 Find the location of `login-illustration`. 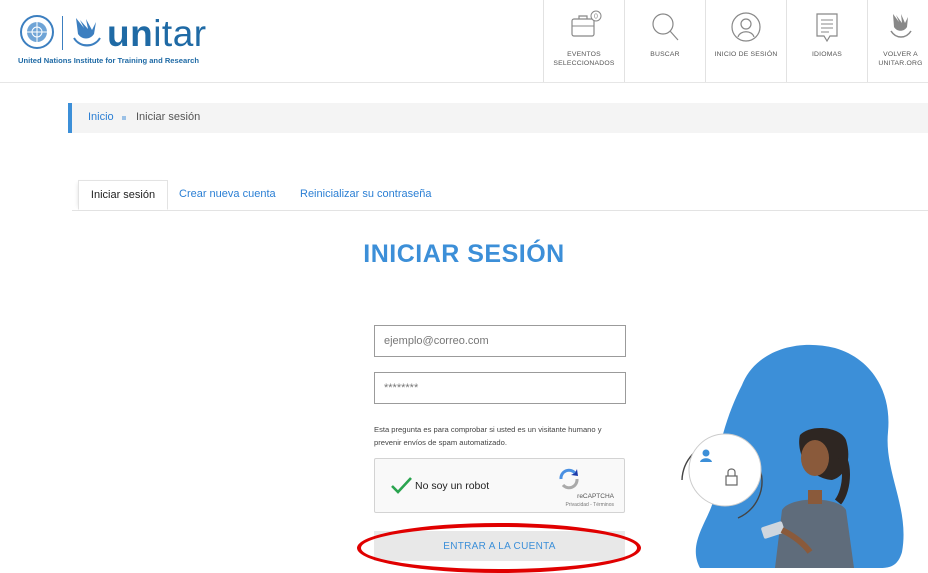

login-illustration is located at coordinates (792, 456).